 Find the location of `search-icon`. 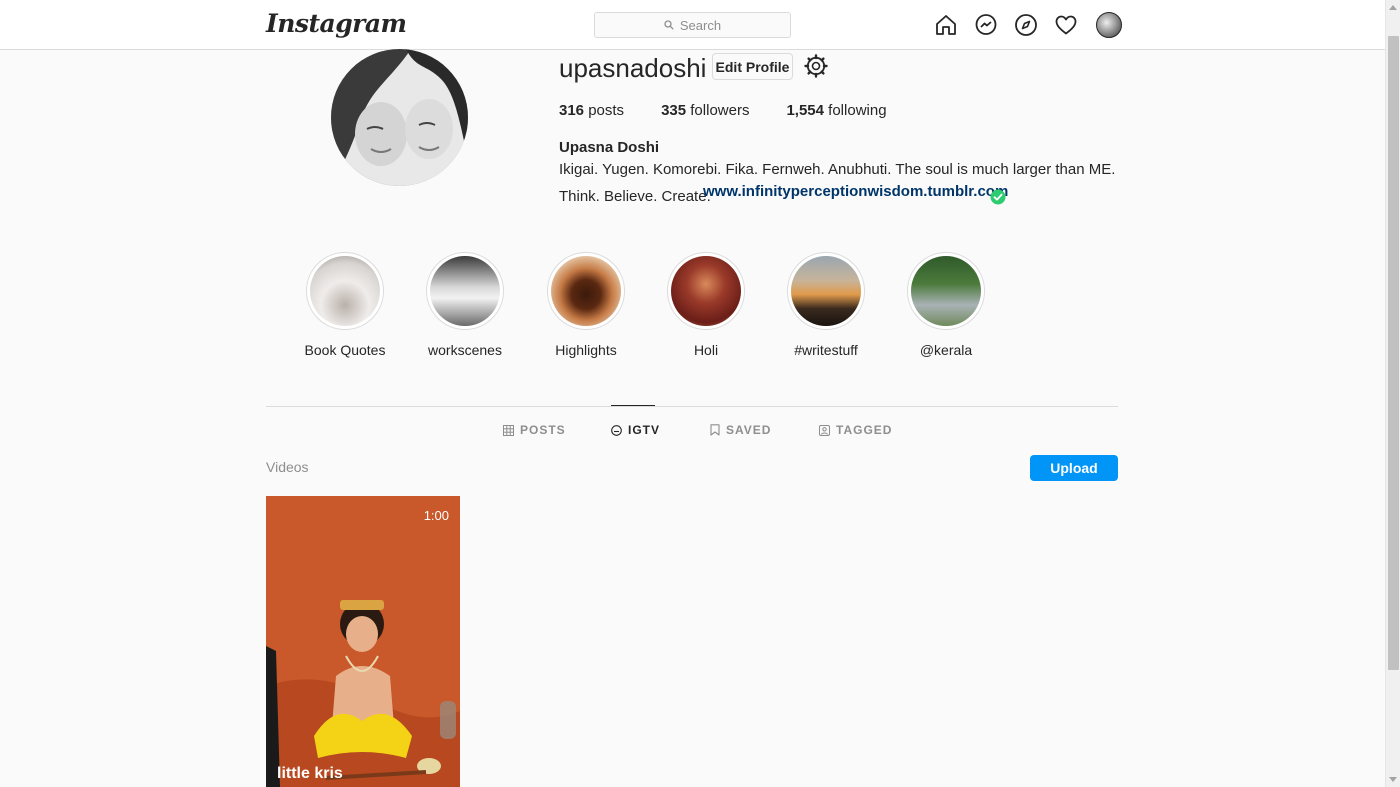

search-icon is located at coordinates (669, 25).